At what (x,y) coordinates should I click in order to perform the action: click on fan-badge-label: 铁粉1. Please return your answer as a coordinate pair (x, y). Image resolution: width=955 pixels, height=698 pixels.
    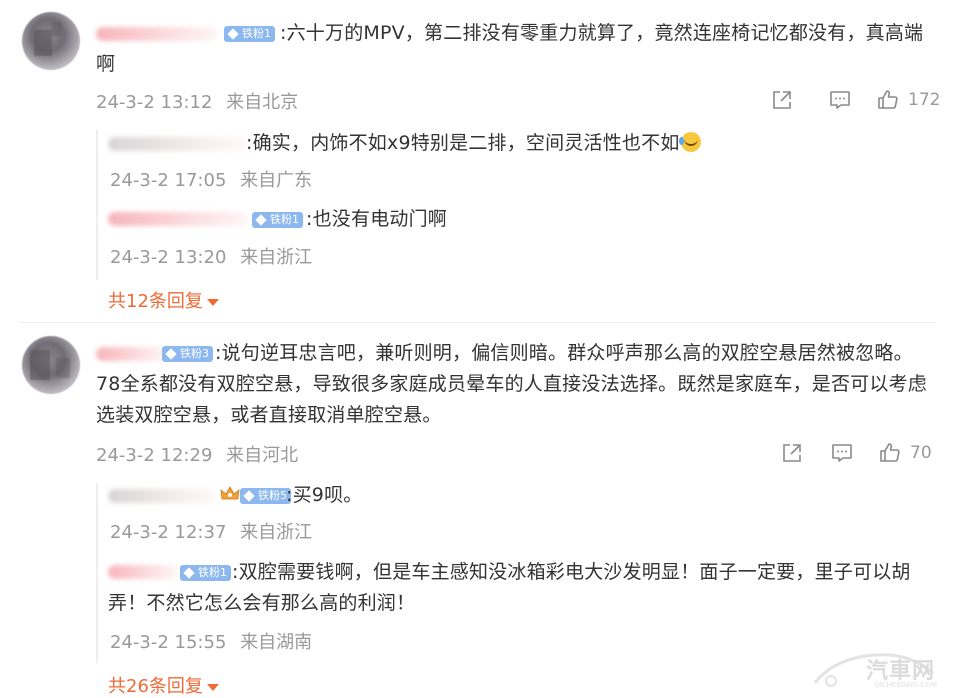
    Looking at the image, I should click on (284, 219).